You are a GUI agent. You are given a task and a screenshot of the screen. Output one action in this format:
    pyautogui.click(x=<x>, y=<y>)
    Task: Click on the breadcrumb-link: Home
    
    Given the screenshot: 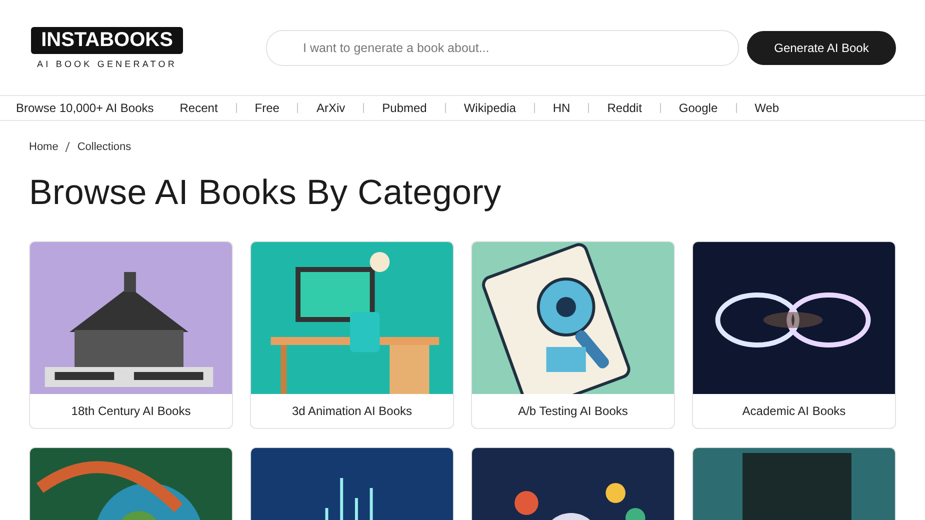 What is the action you would take?
    pyautogui.click(x=43, y=147)
    